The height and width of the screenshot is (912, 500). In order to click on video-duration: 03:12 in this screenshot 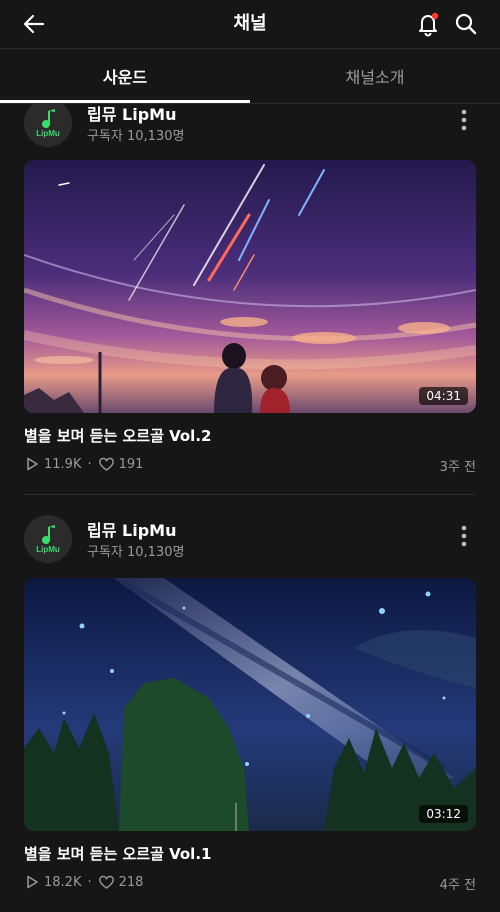, I will do `click(443, 814)`.